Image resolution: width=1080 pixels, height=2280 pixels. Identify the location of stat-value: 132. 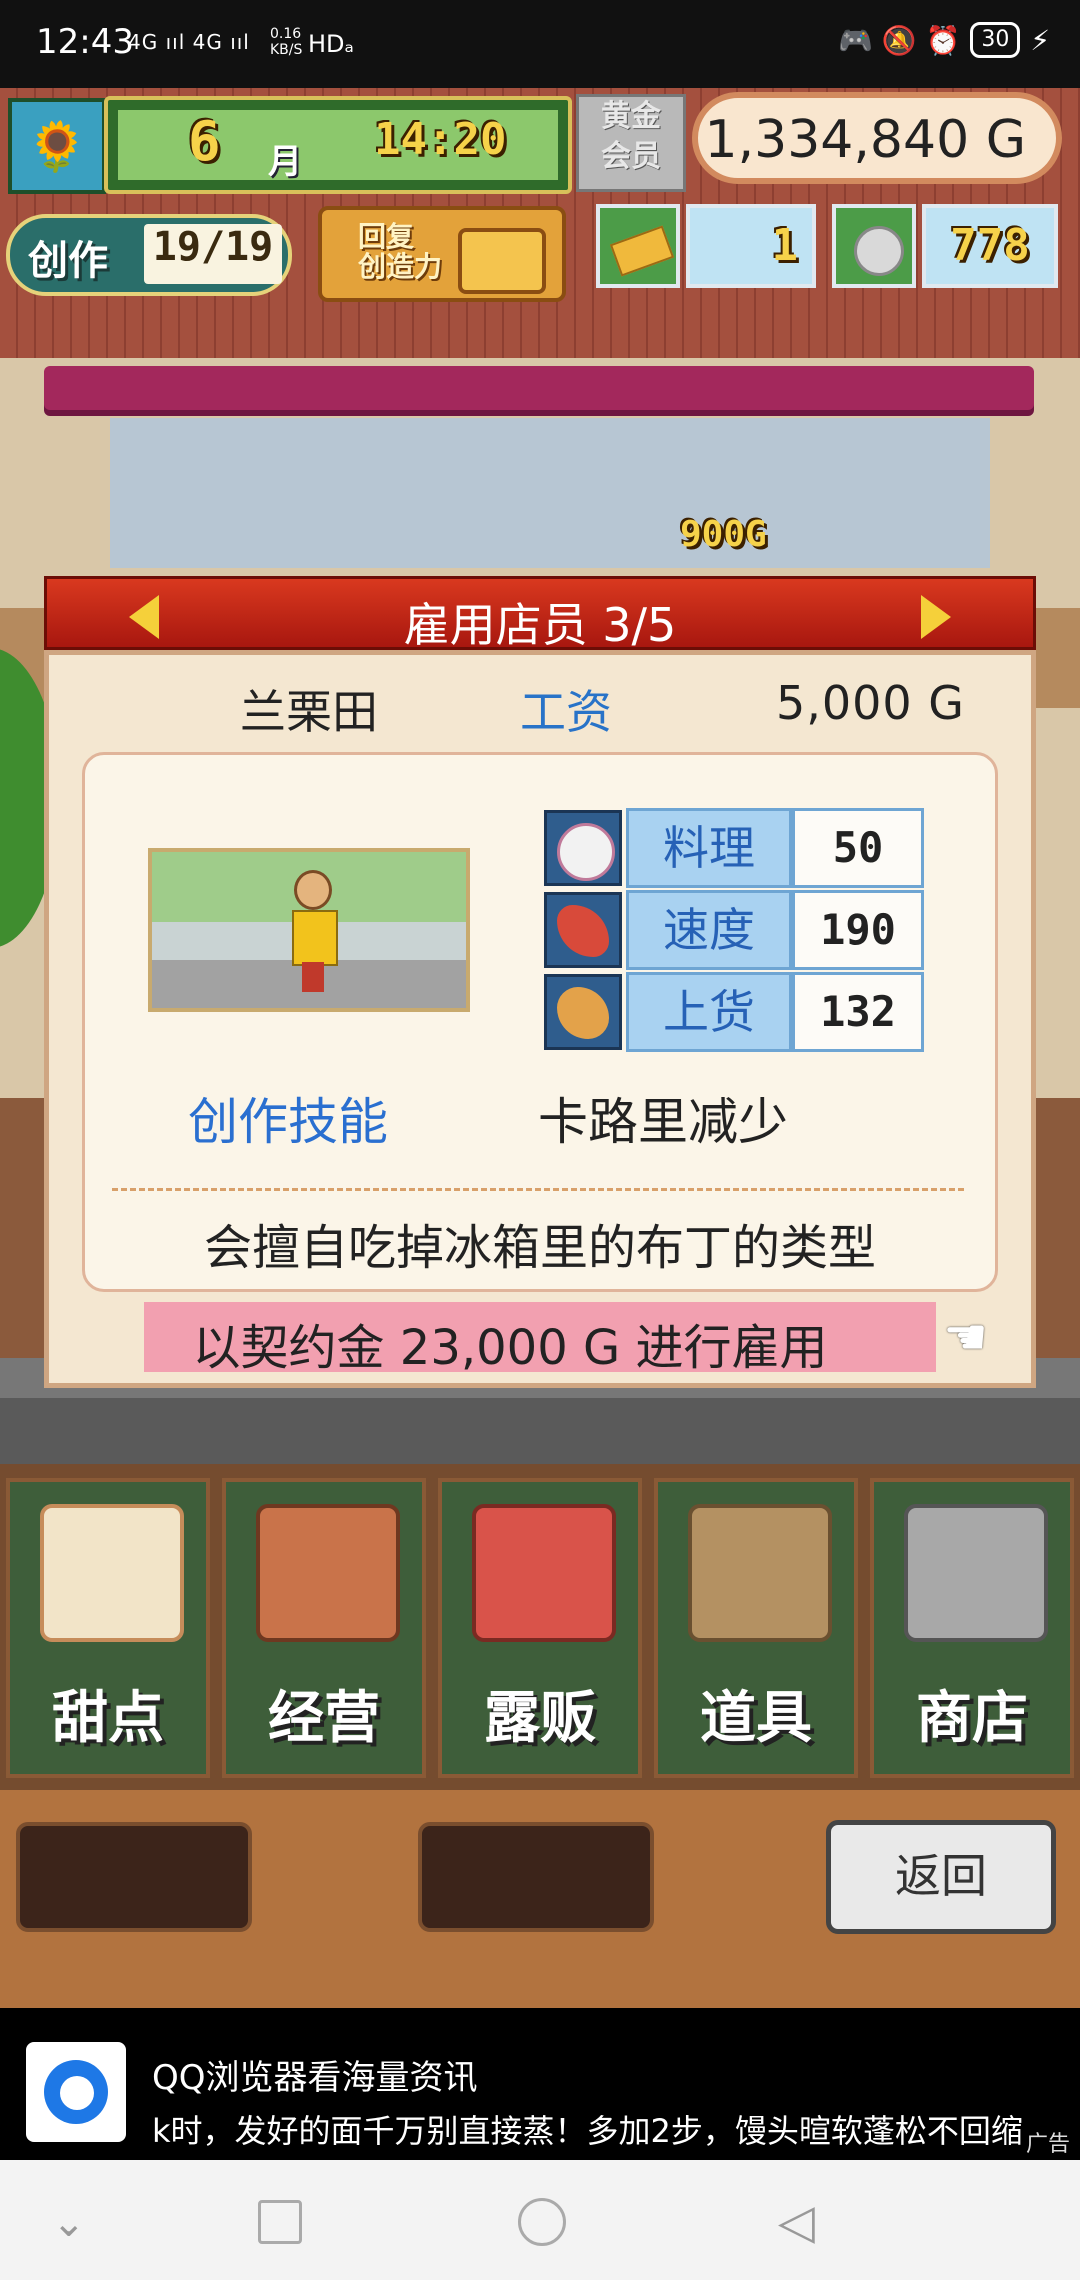
(858, 1012).